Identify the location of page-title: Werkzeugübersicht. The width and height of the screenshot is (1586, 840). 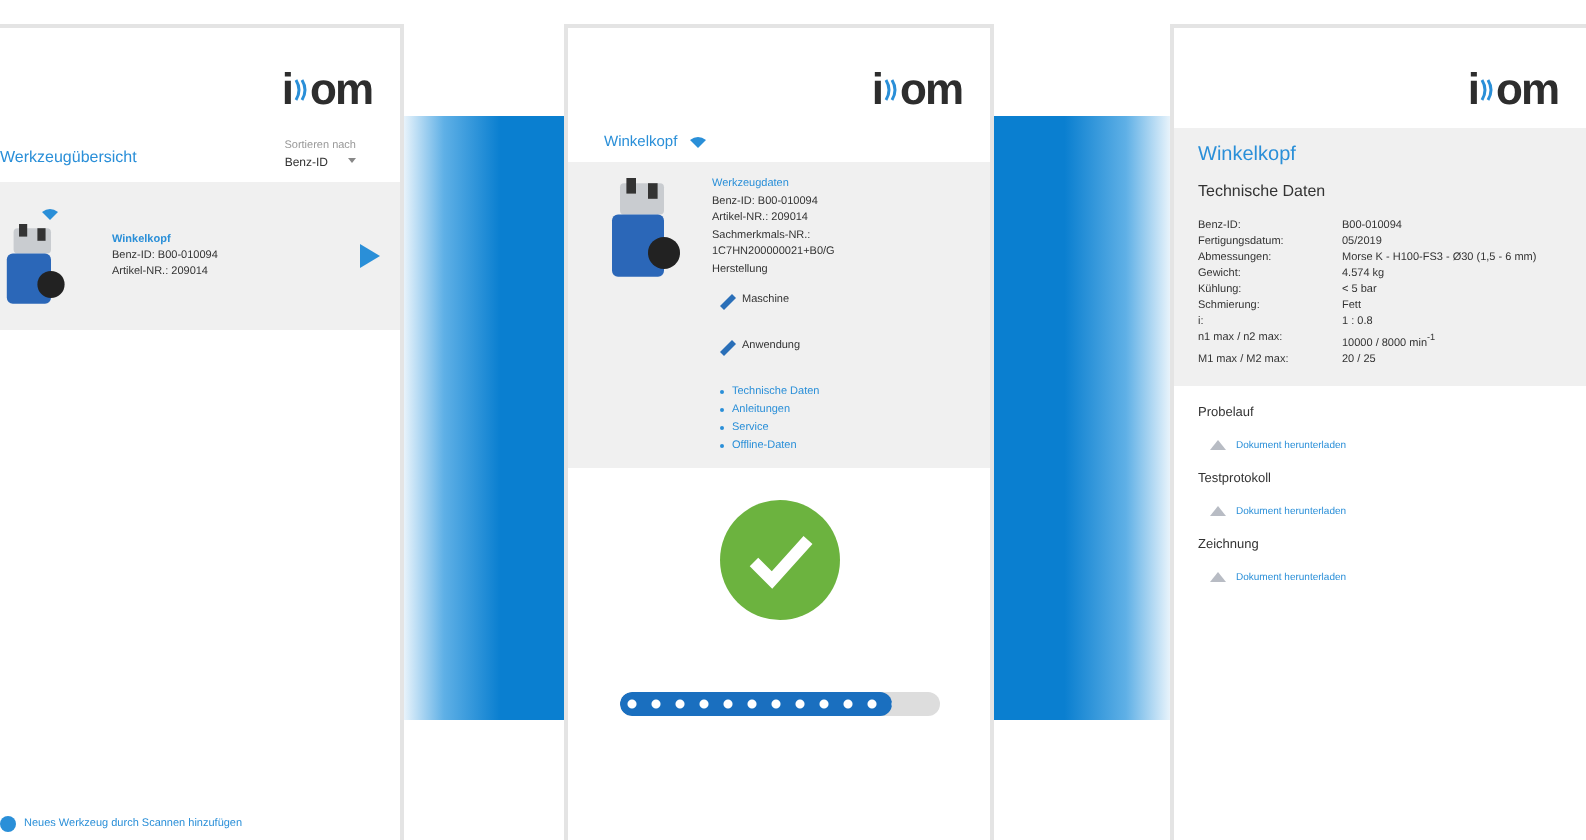
(68, 157).